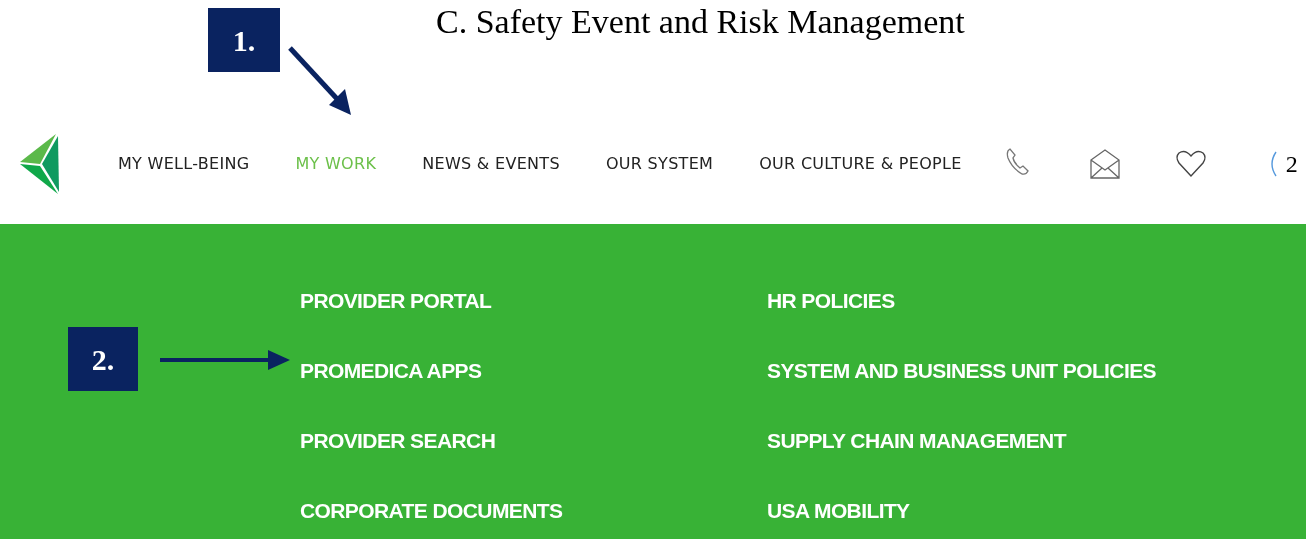 This screenshot has width=1306, height=539. What do you see at coordinates (831, 301) in the screenshot?
I see `menu-link: HR POLICIES` at bounding box center [831, 301].